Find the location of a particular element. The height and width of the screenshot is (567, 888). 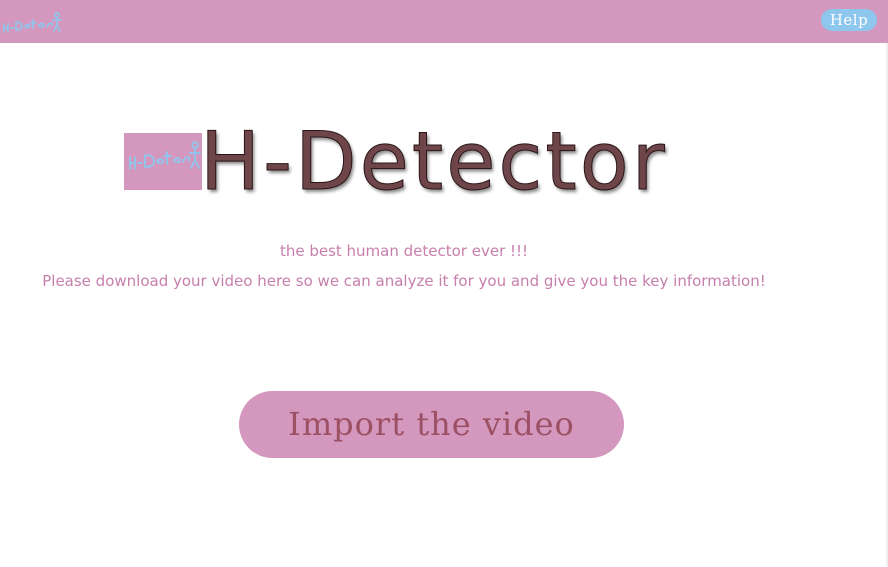

import-video-button: Import the video is located at coordinates (431, 424).